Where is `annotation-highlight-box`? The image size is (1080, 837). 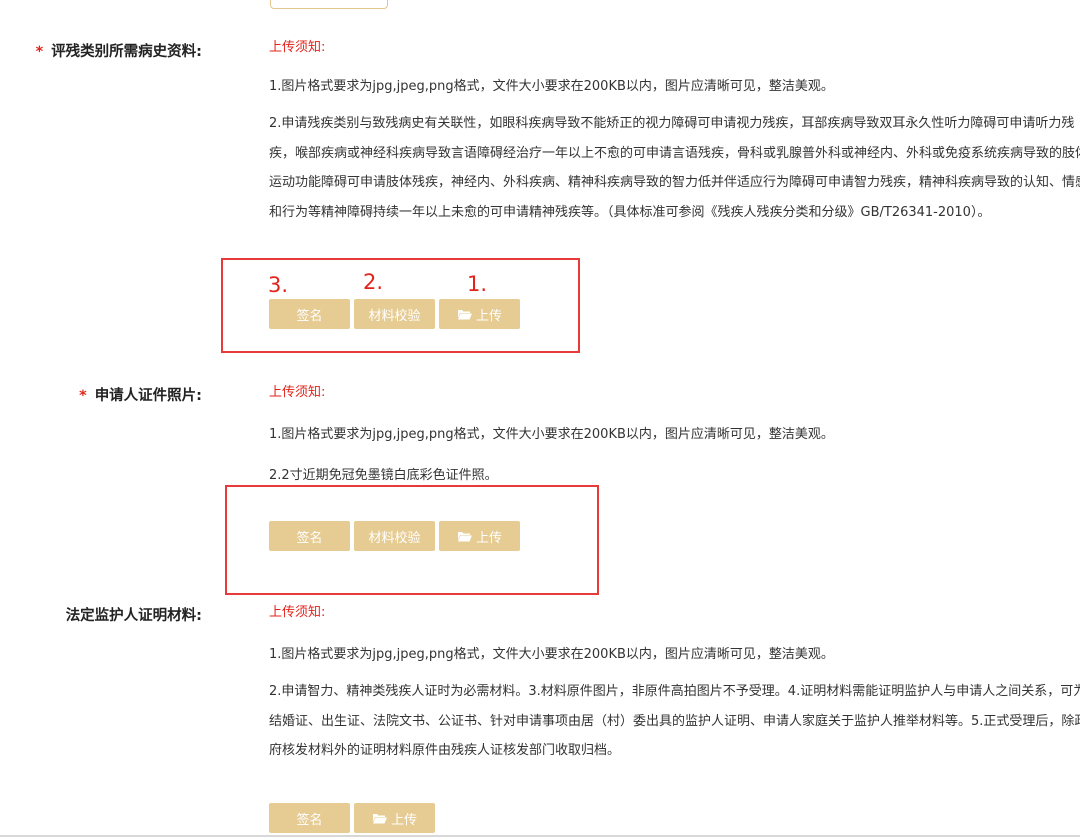 annotation-highlight-box is located at coordinates (412, 540).